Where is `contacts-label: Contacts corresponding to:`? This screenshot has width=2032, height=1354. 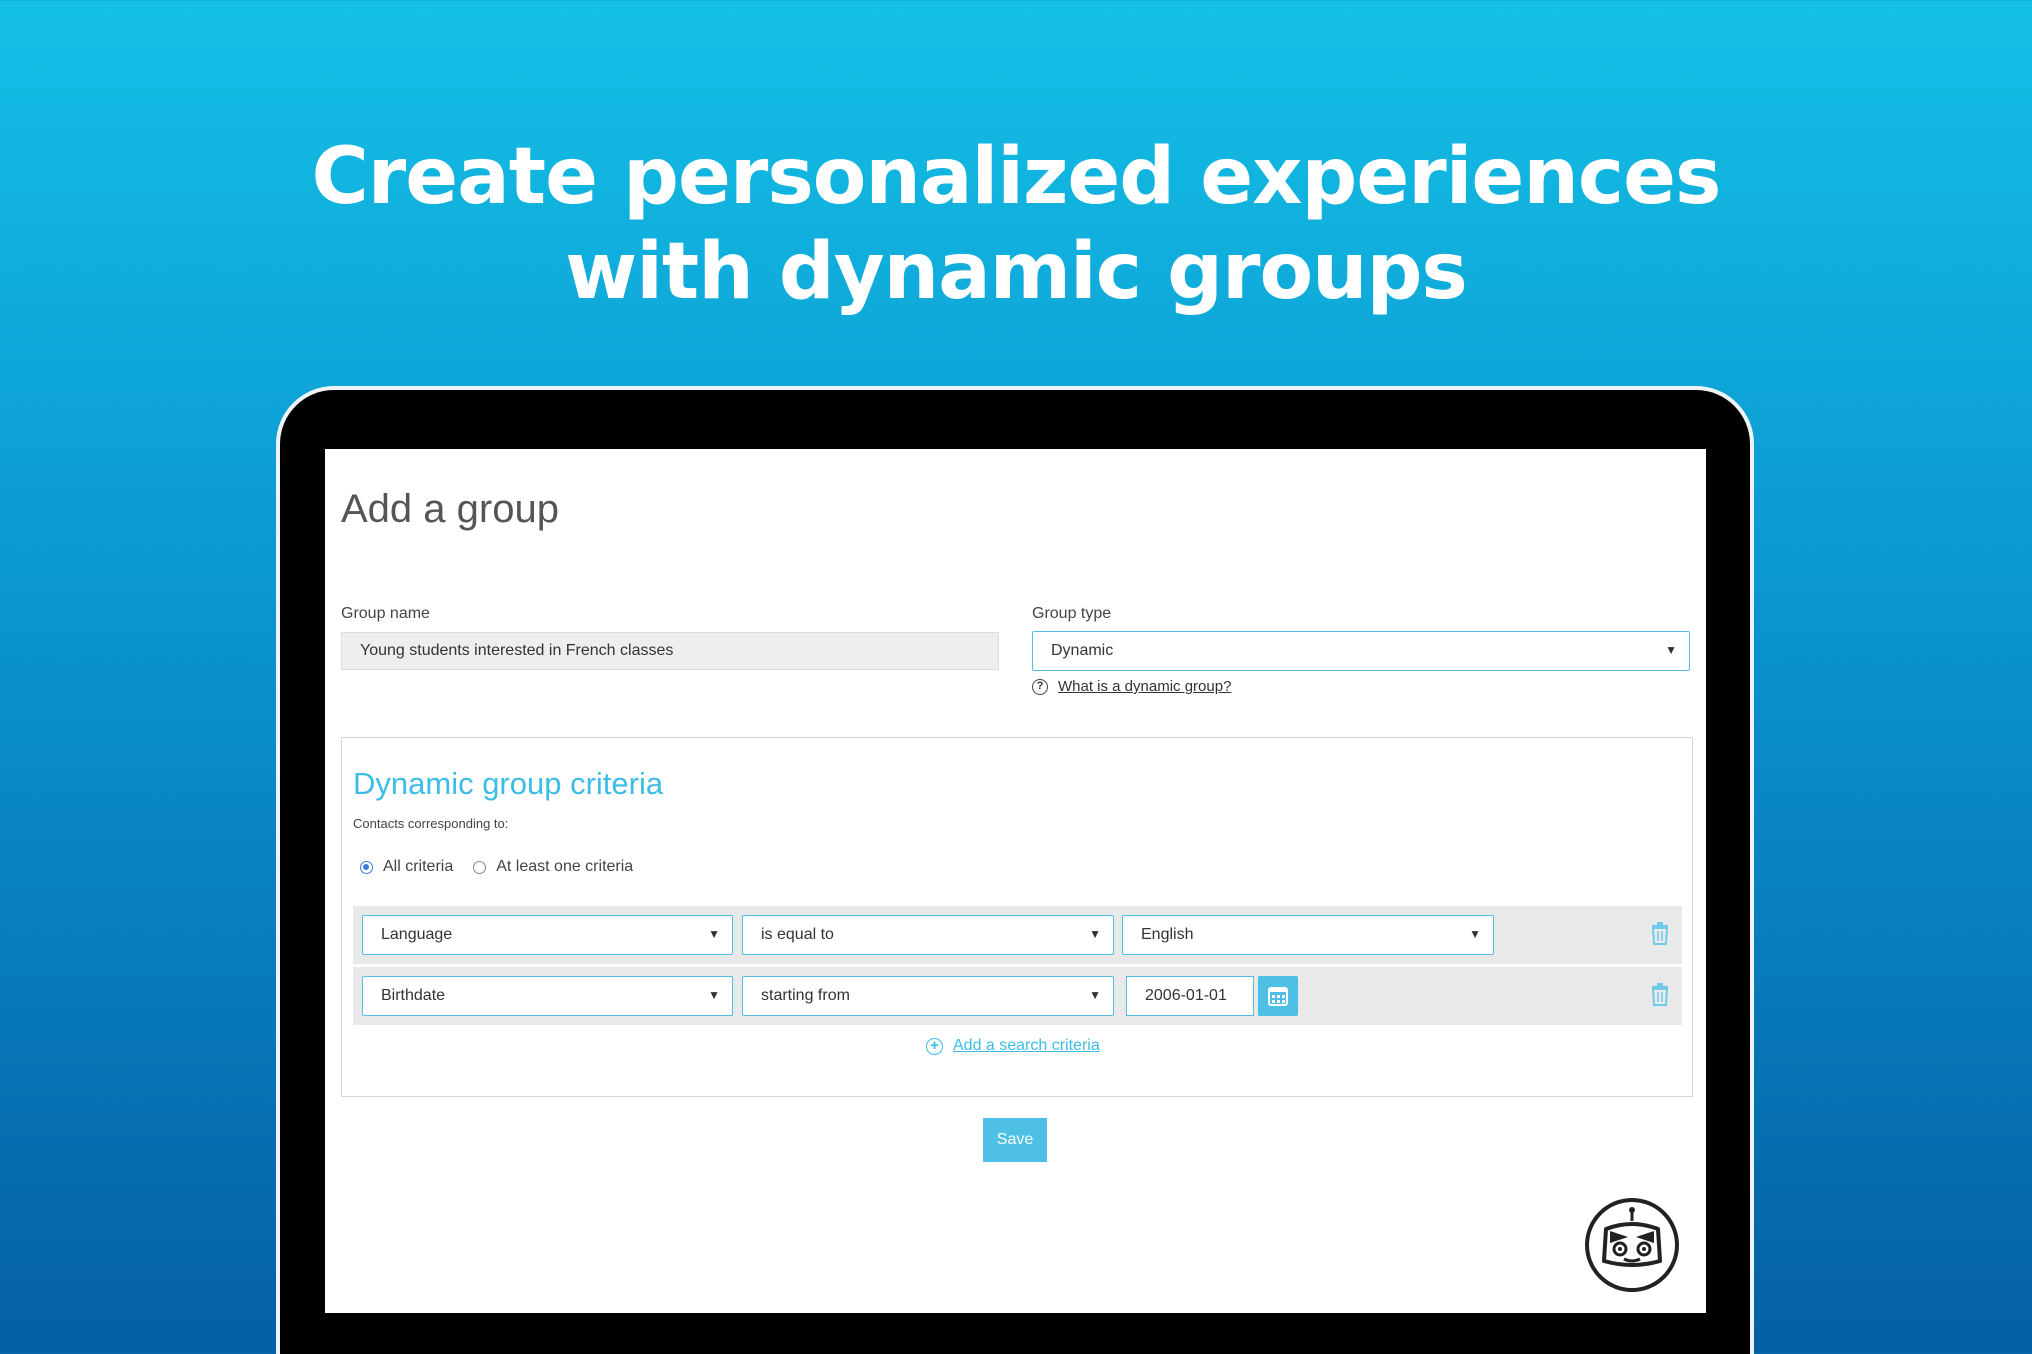 contacts-label: Contacts corresponding to: is located at coordinates (431, 823).